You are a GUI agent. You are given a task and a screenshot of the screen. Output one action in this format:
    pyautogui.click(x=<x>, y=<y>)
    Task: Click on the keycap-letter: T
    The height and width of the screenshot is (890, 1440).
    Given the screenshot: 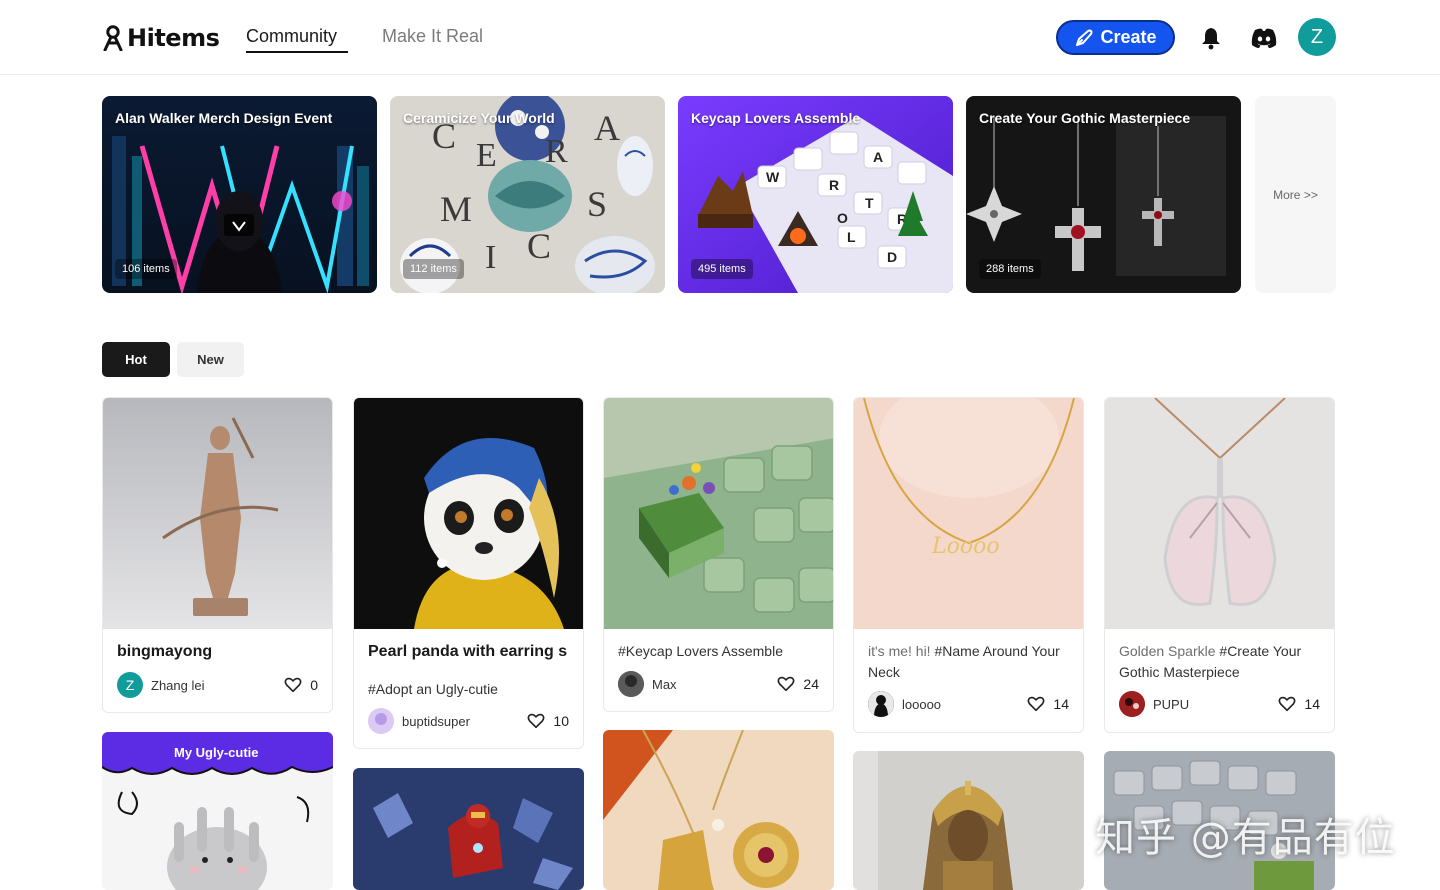 What is the action you would take?
    pyautogui.click(x=869, y=203)
    